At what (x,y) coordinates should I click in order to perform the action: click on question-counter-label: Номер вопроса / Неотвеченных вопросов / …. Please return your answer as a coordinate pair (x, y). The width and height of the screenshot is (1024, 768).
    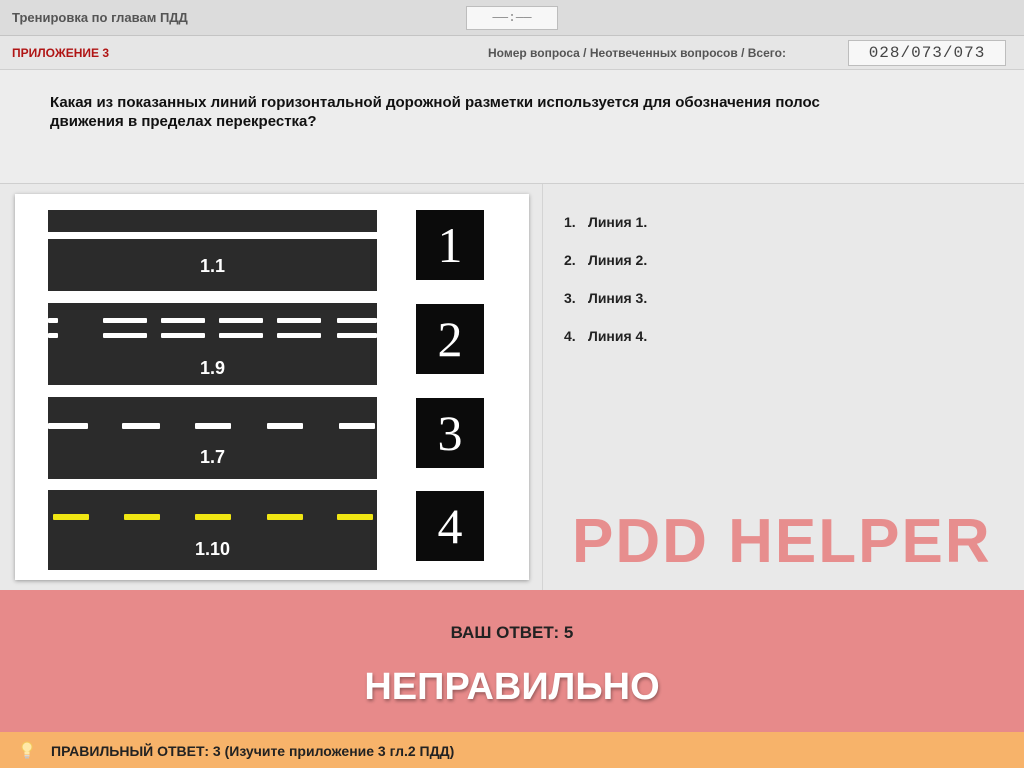
    Looking at the image, I should click on (637, 53).